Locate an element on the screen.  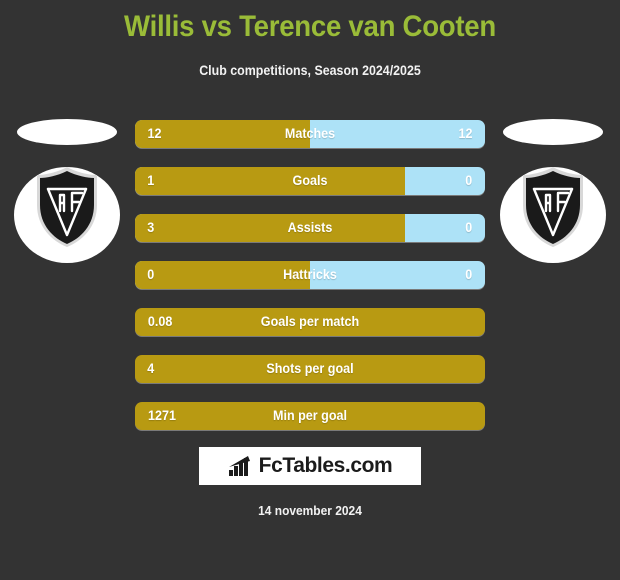
stat-label: Goals per match is located at coordinates (310, 321).